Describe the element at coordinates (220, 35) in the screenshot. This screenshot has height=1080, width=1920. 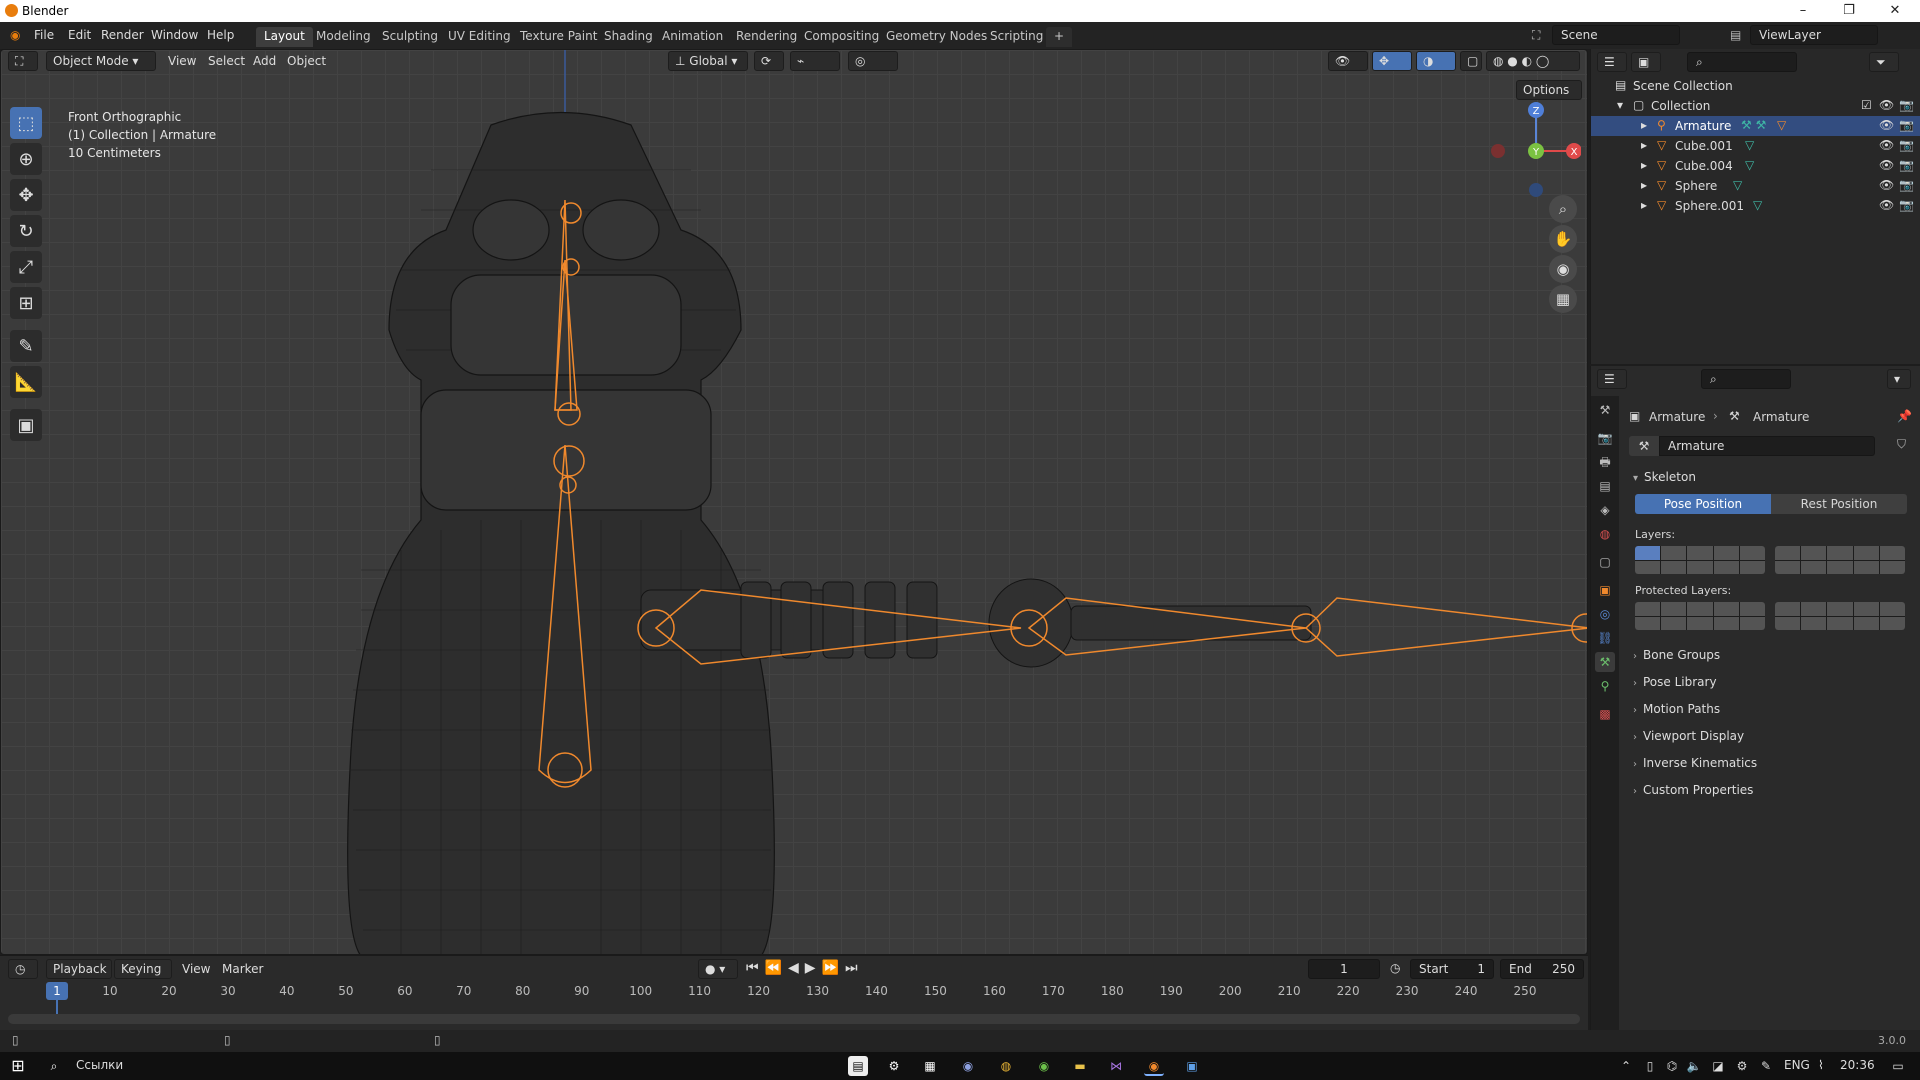
I see `menu-help: Help` at that location.